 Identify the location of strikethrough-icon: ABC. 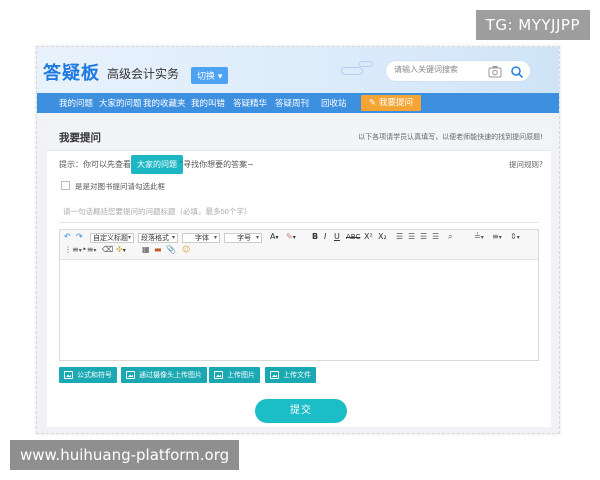
(353, 237).